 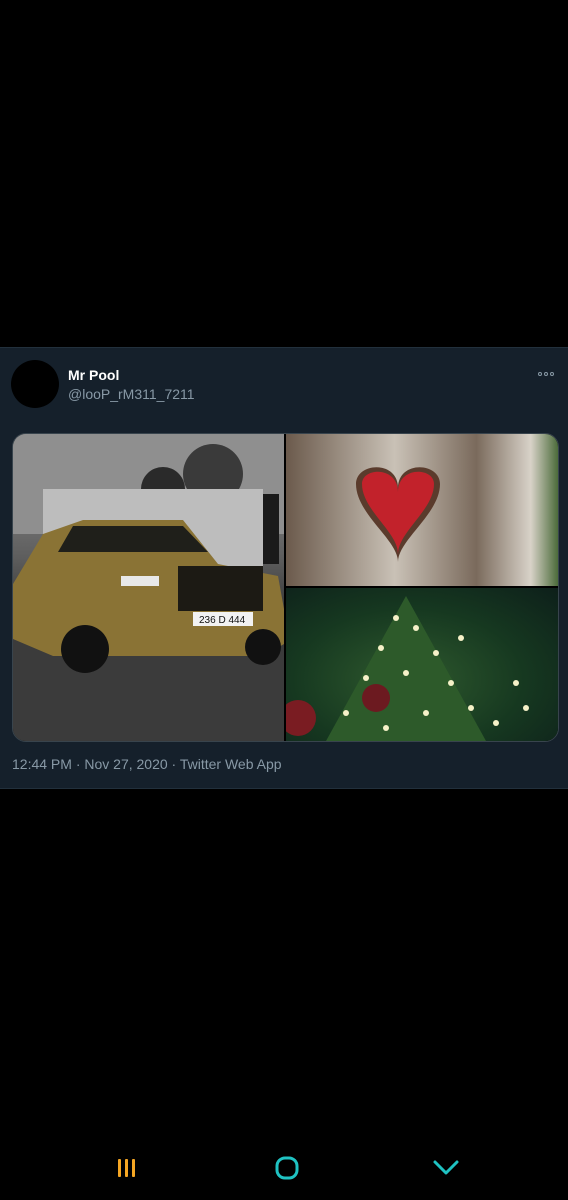 What do you see at coordinates (222, 620) in the screenshot?
I see `license-plate: 236 D 444` at bounding box center [222, 620].